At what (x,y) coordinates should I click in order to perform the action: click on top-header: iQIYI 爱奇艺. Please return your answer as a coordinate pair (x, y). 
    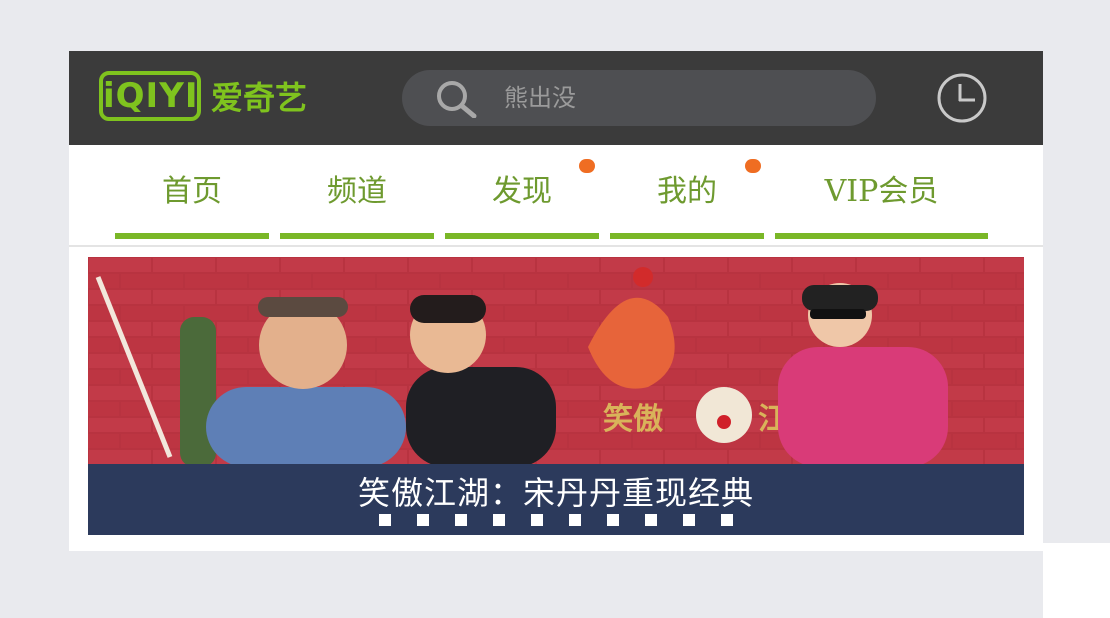
    Looking at the image, I should click on (556, 98).